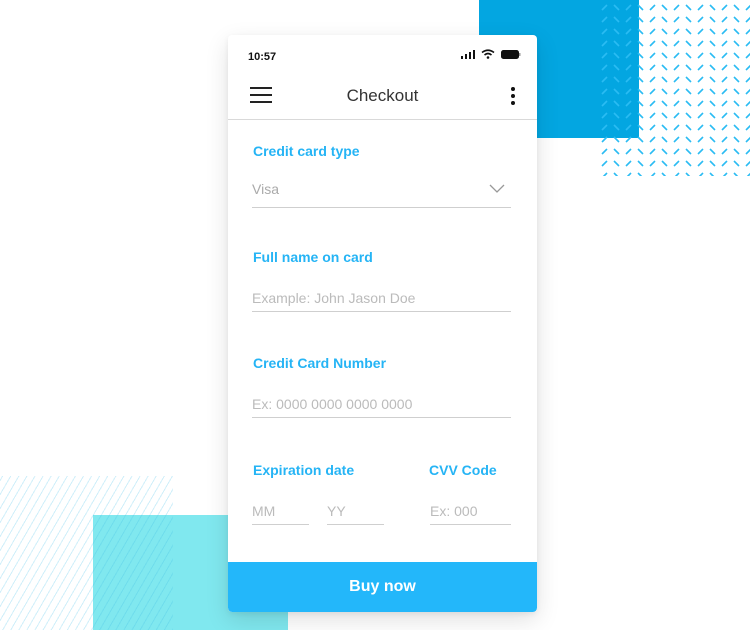 The width and height of the screenshot is (750, 630). What do you see at coordinates (381, 207) in the screenshot?
I see `card-type-underline` at bounding box center [381, 207].